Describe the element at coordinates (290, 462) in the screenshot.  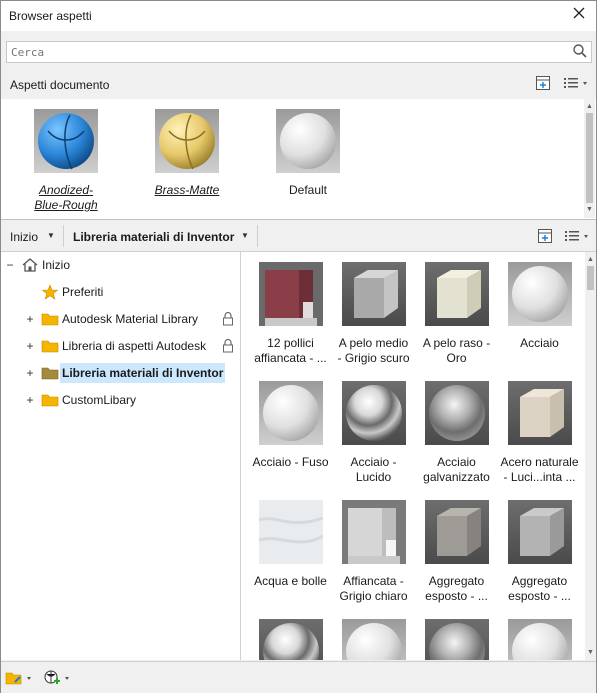
I see `material-label: Acciaio - Fuso` at that location.